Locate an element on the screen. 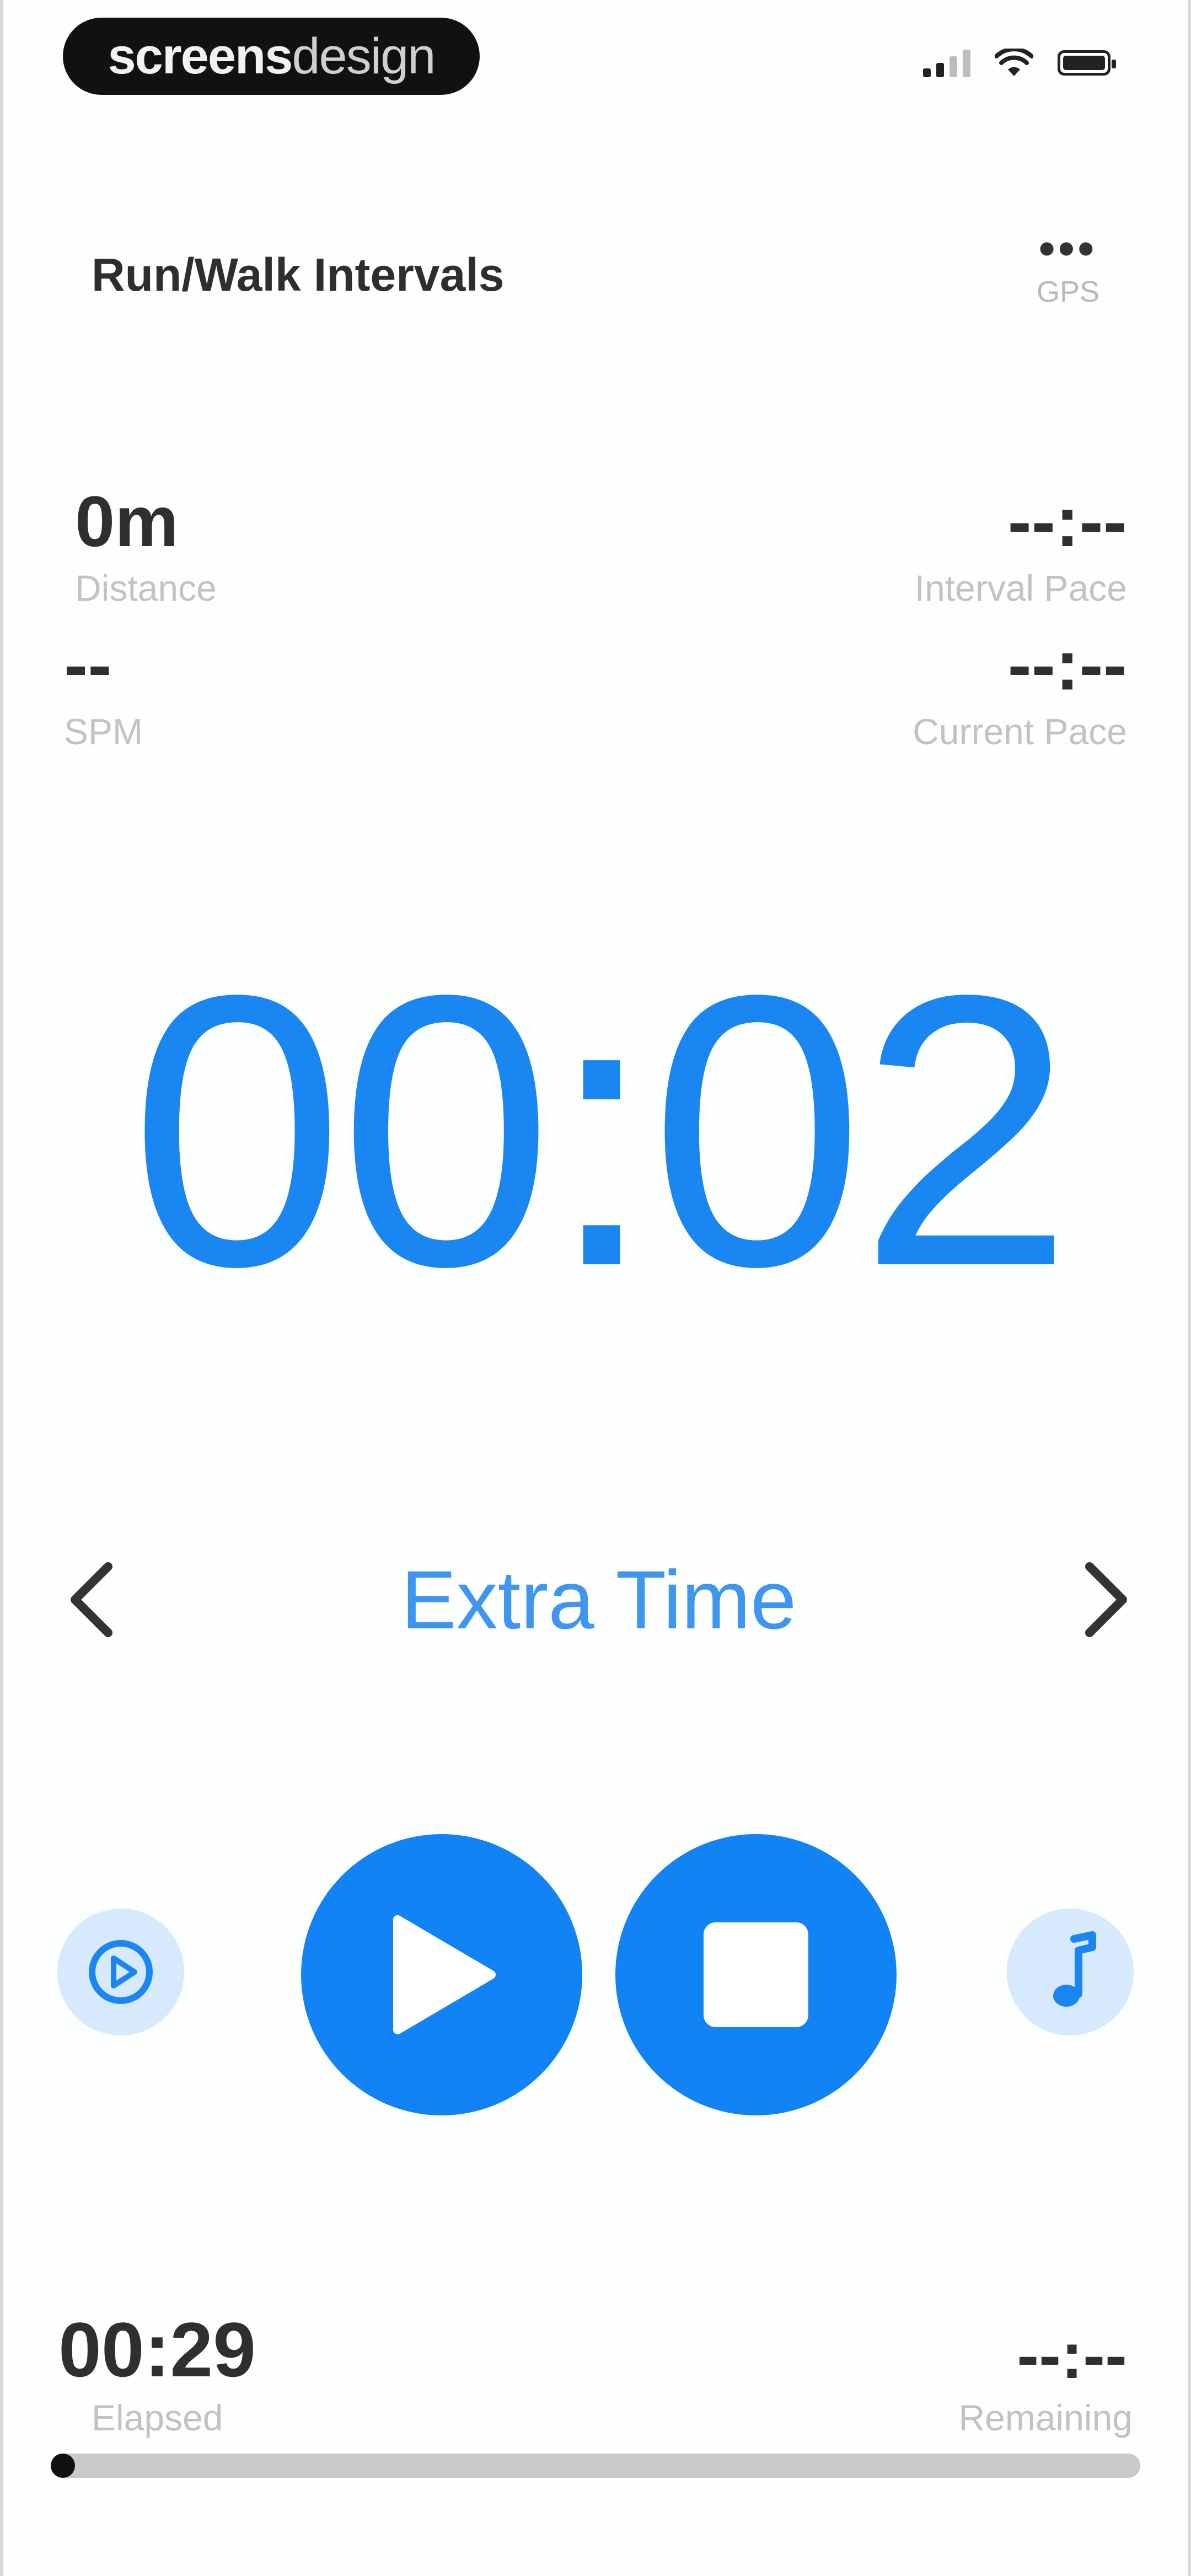 This screenshot has height=2576, width=1191. cellular-signal-icon is located at coordinates (946, 63).